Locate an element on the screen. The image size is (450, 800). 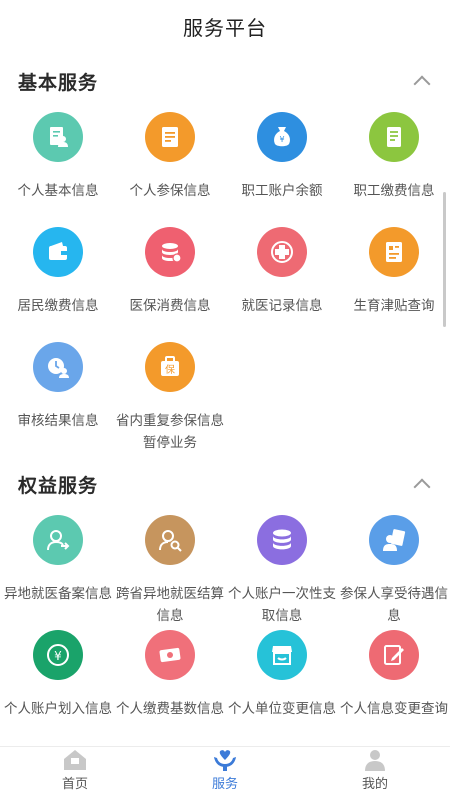
wallet-icon is located at coordinates (58, 252).